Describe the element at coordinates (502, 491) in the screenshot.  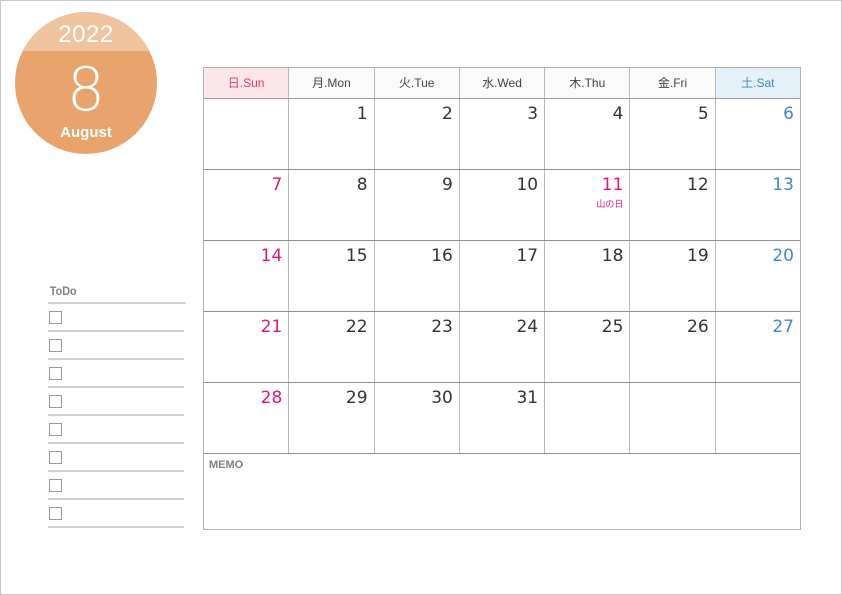
I see `memo-area: MEMO` at that location.